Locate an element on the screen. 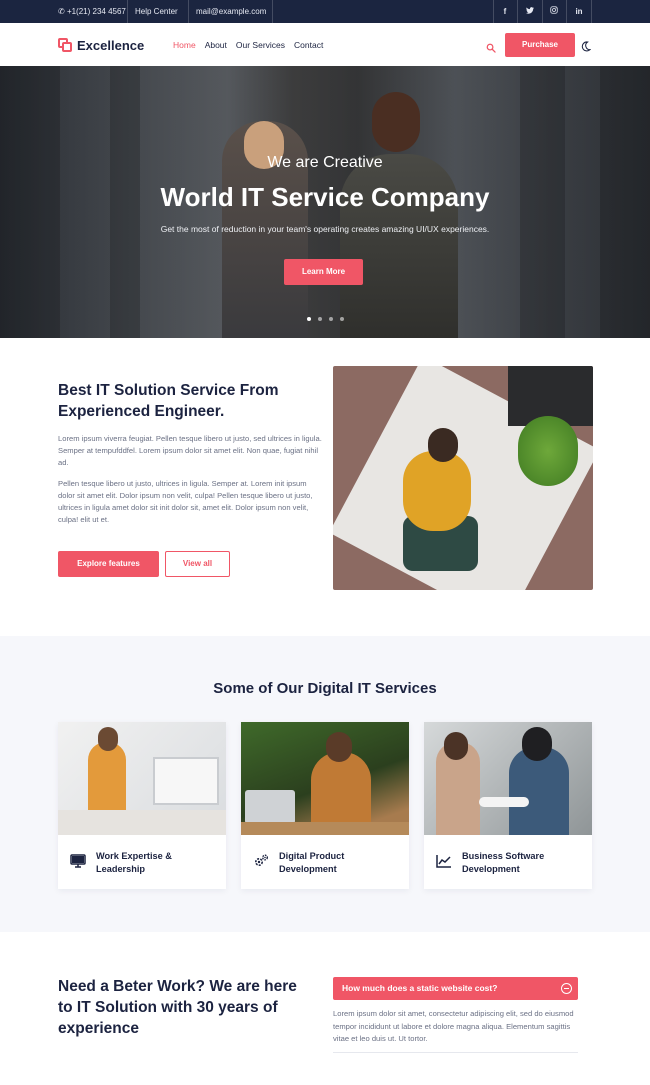 The image size is (650, 1085). search-icon is located at coordinates (491, 46).